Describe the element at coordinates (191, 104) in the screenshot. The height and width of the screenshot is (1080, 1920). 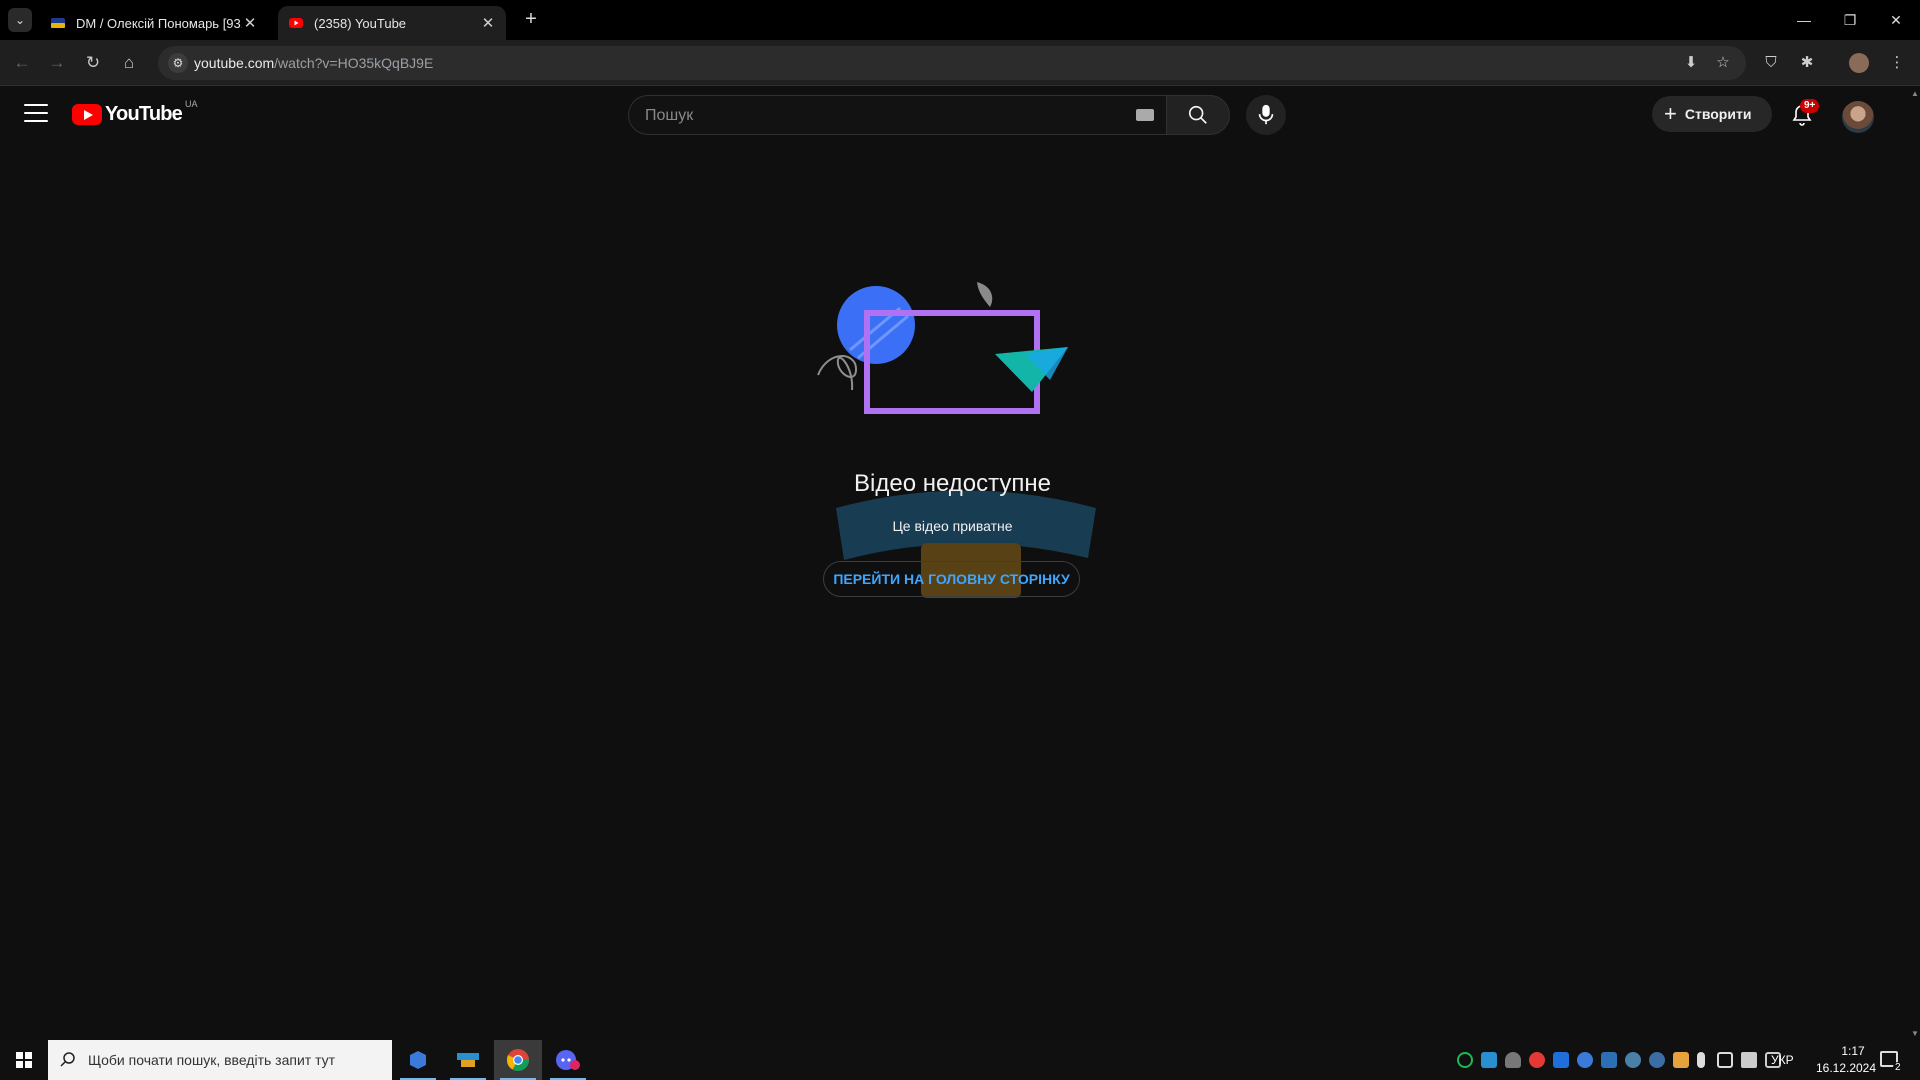
I see `country-code: UA` at that location.